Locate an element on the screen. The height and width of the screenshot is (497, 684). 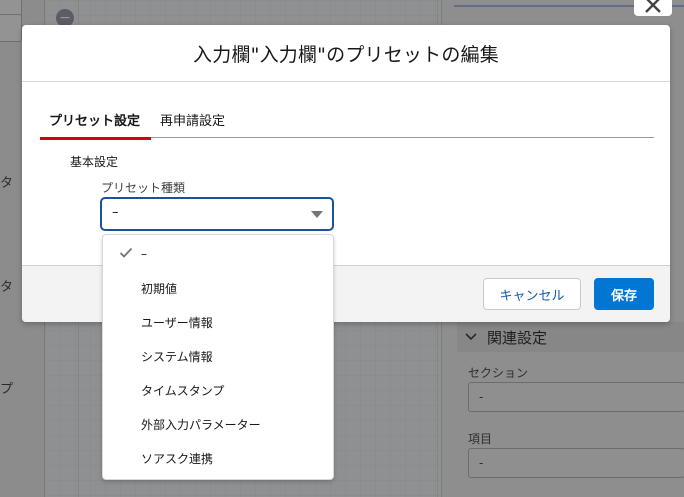
option-label: タイムスタンプ is located at coordinates (183, 390).